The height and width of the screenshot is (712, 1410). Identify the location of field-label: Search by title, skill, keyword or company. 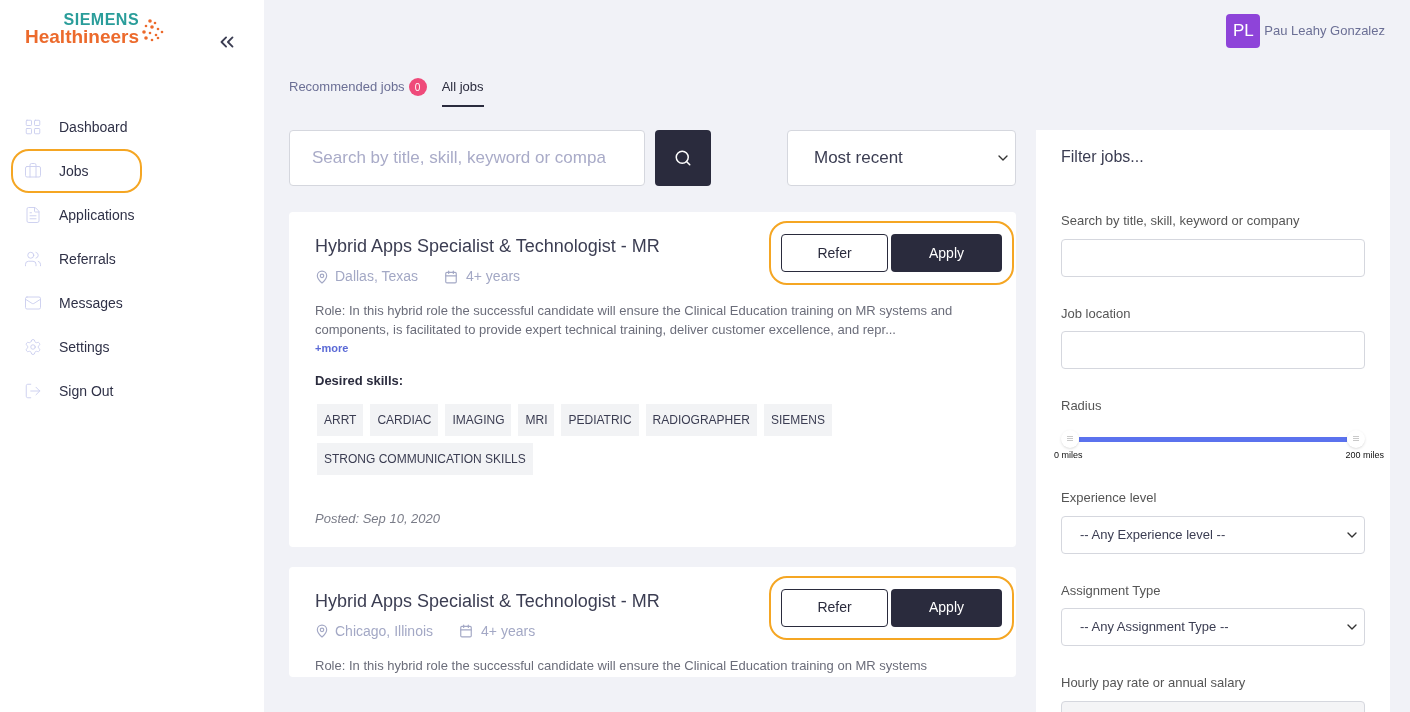
(1181, 221).